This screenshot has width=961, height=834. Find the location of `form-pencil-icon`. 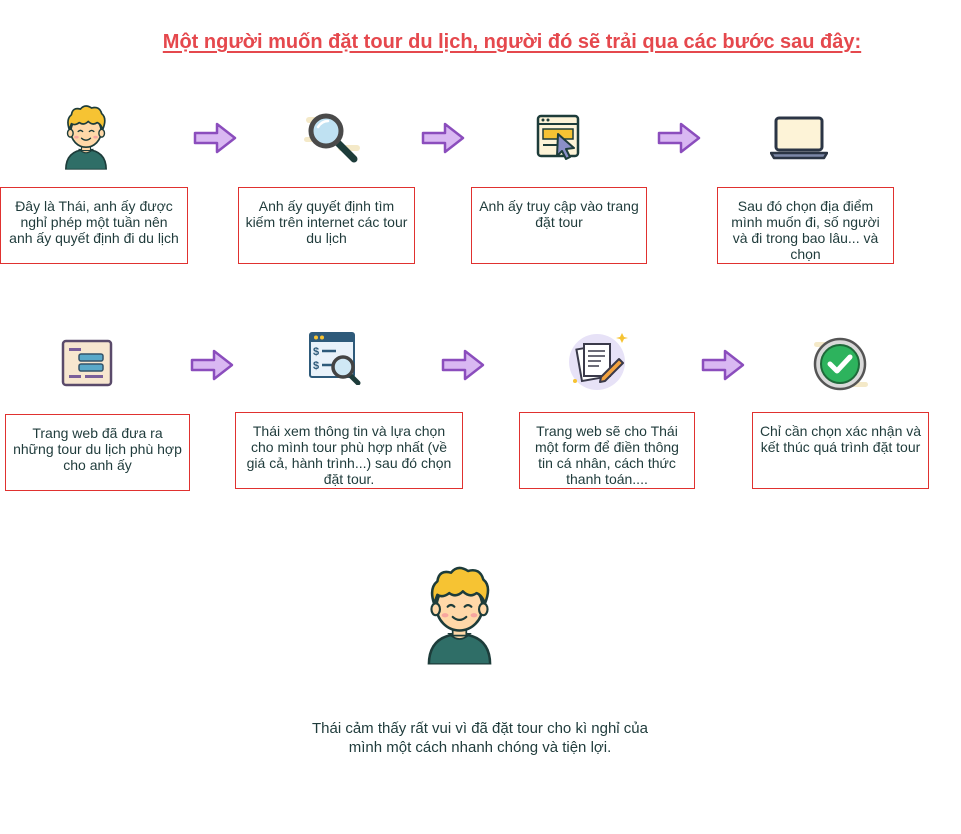

form-pencil-icon is located at coordinates (598, 361).